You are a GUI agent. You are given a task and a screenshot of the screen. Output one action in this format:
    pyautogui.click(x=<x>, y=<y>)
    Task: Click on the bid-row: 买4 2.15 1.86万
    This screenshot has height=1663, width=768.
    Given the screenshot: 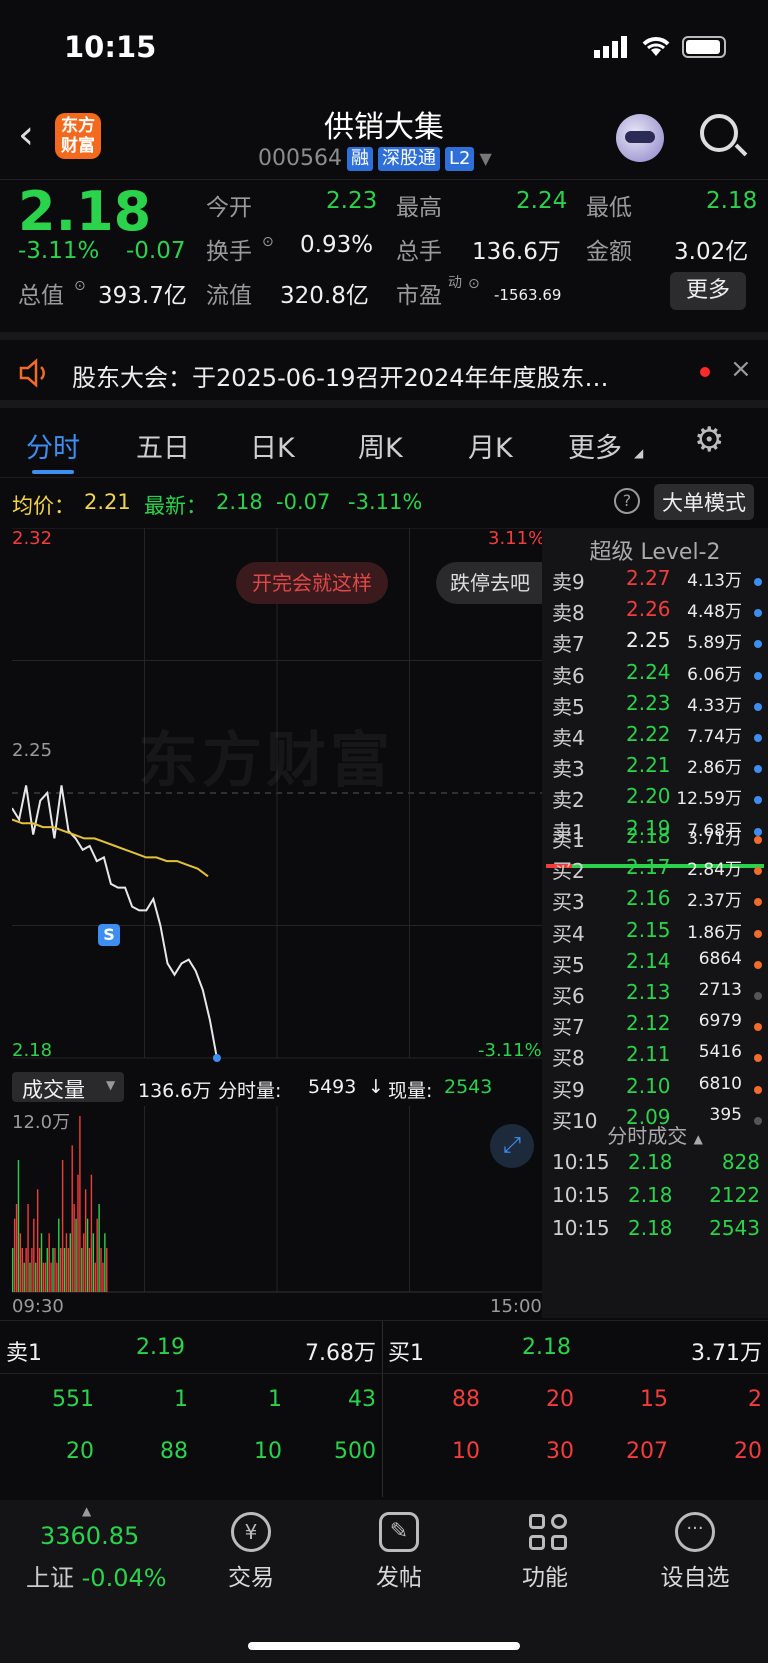 What is the action you would take?
    pyautogui.click(x=655, y=933)
    